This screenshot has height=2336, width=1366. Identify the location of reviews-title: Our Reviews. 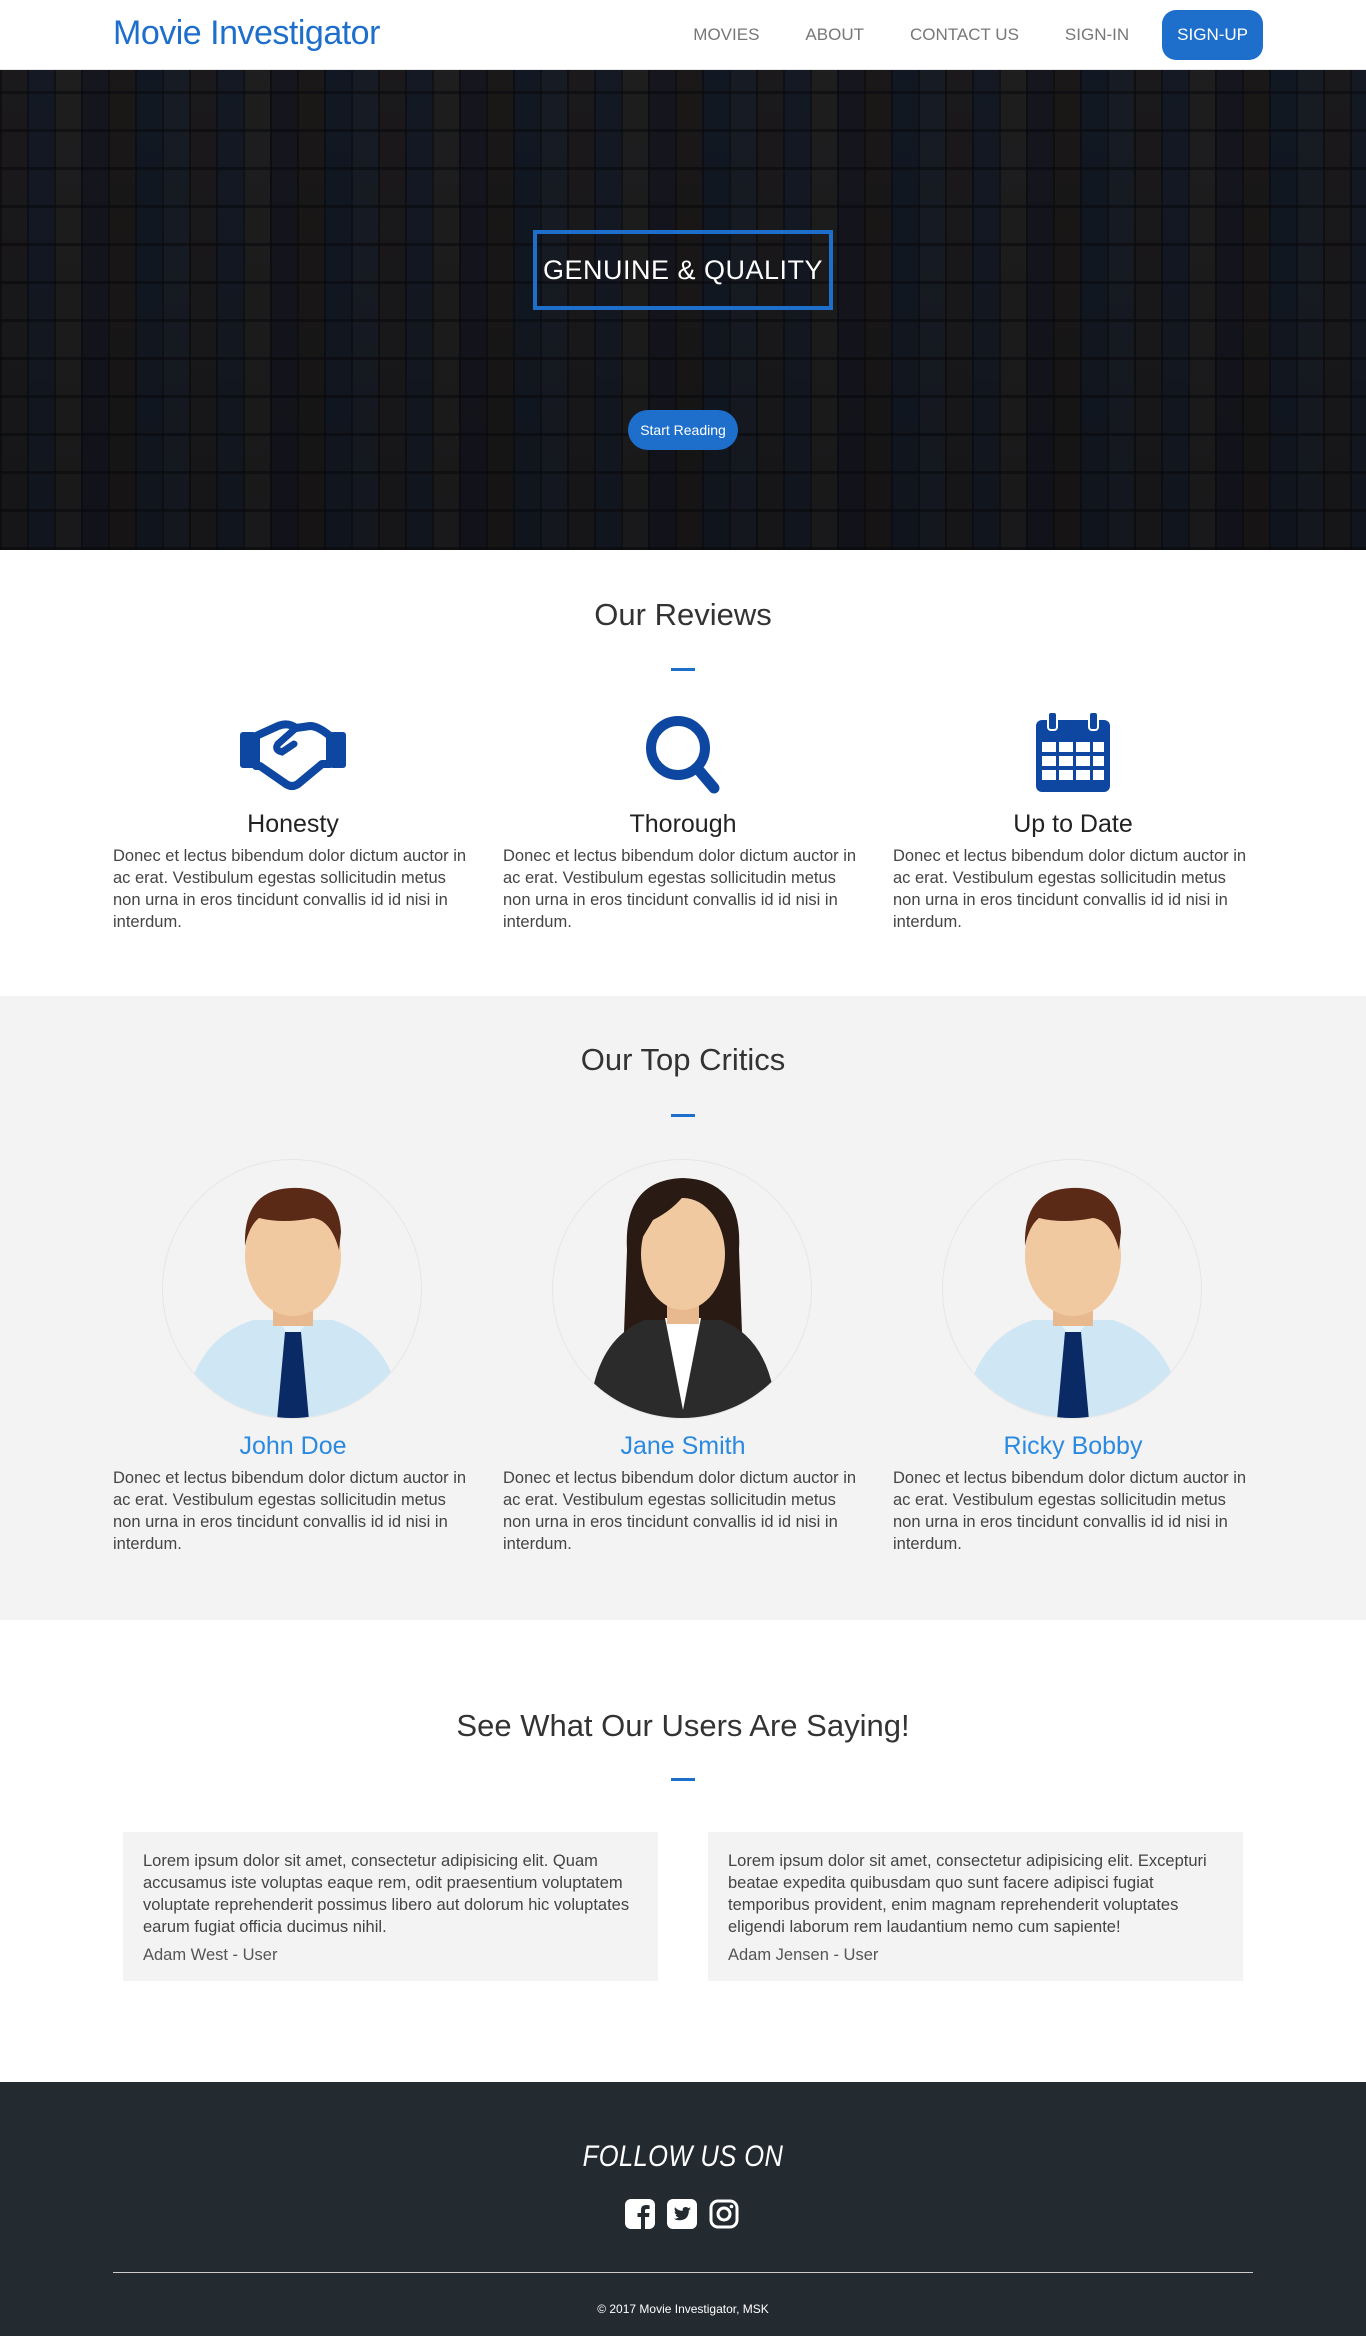
(683, 614).